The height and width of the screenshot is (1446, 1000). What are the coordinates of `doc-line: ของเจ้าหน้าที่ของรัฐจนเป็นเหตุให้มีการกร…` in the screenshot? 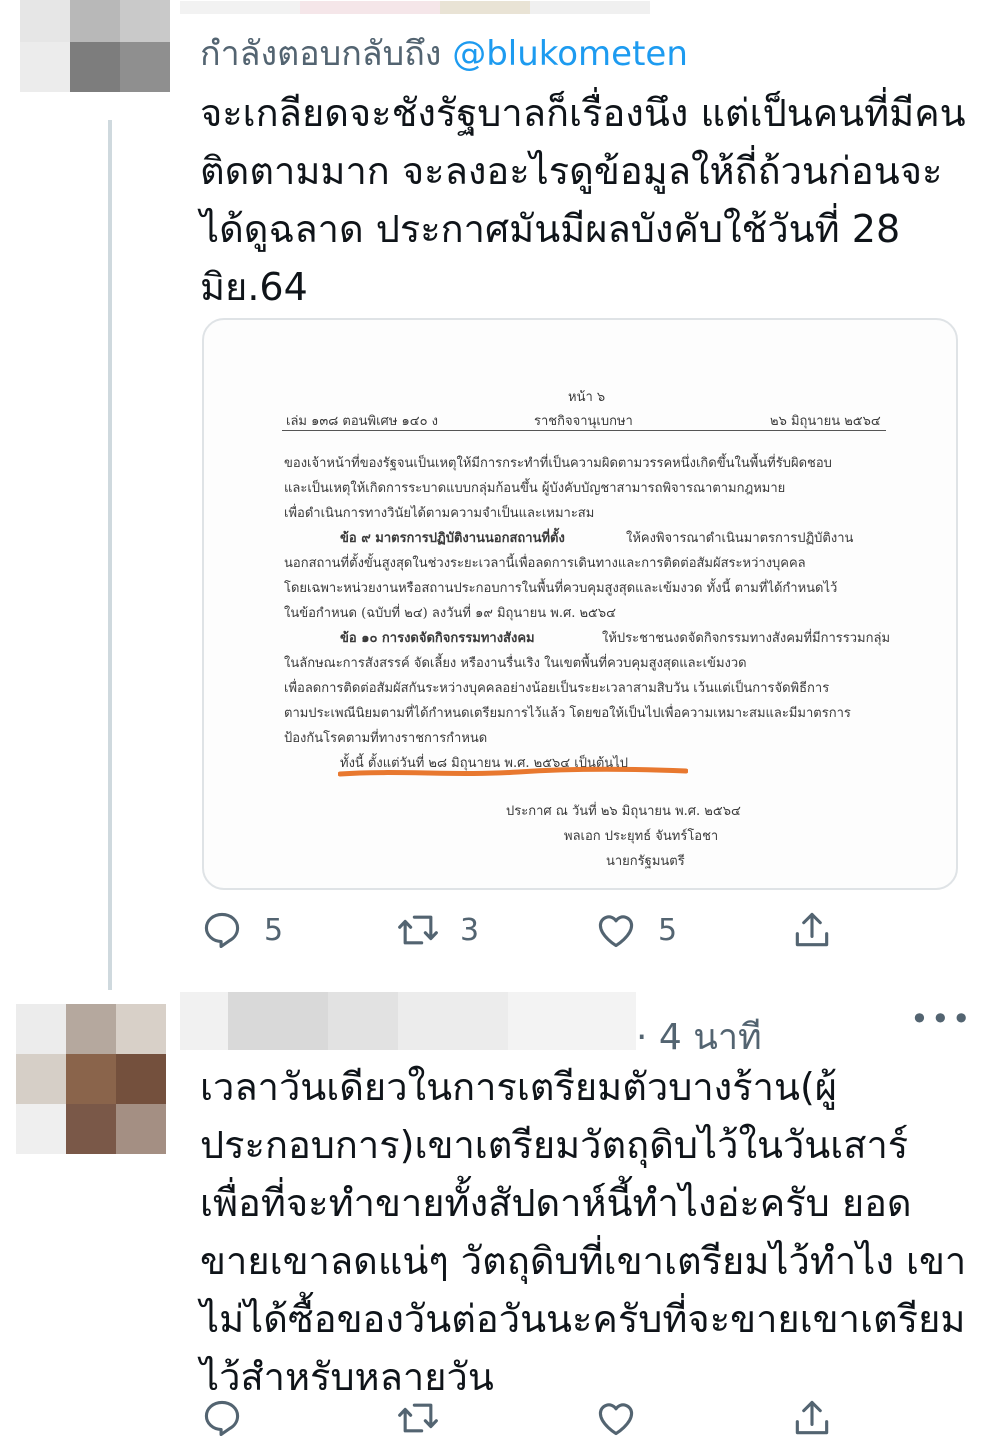 It's located at (558, 463).